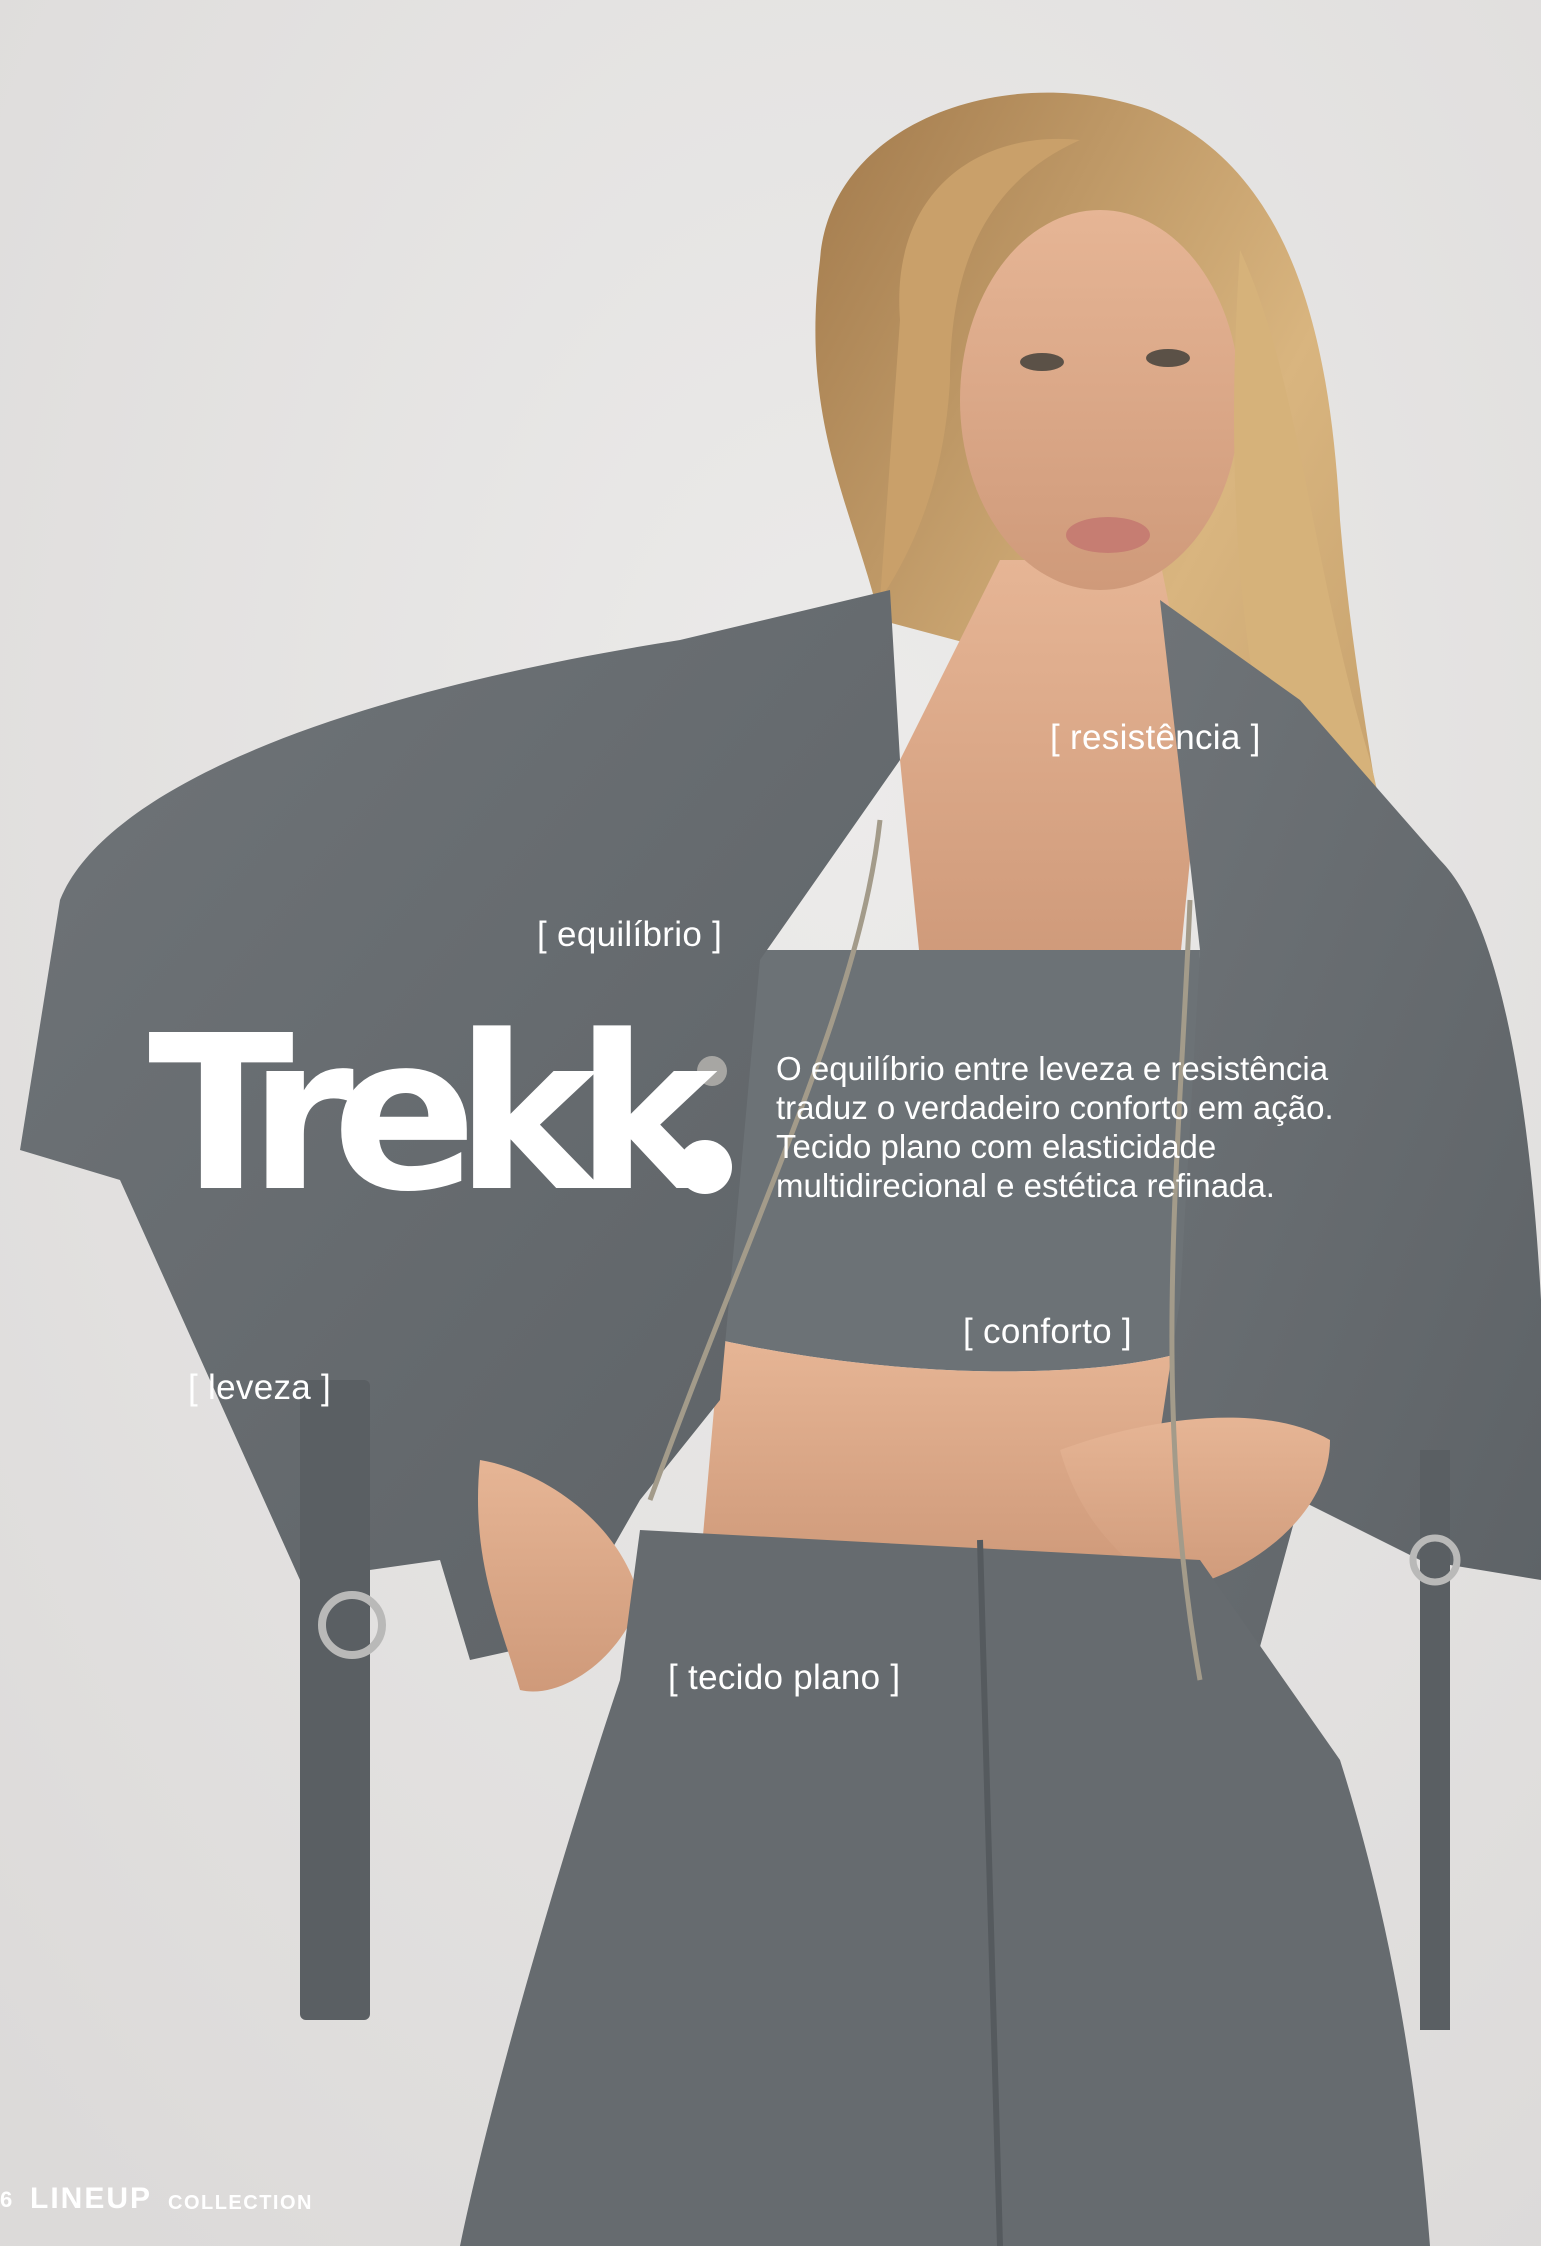 This screenshot has height=2246, width=1541. What do you see at coordinates (6, 2199) in the screenshot?
I see `page-number: 6` at bounding box center [6, 2199].